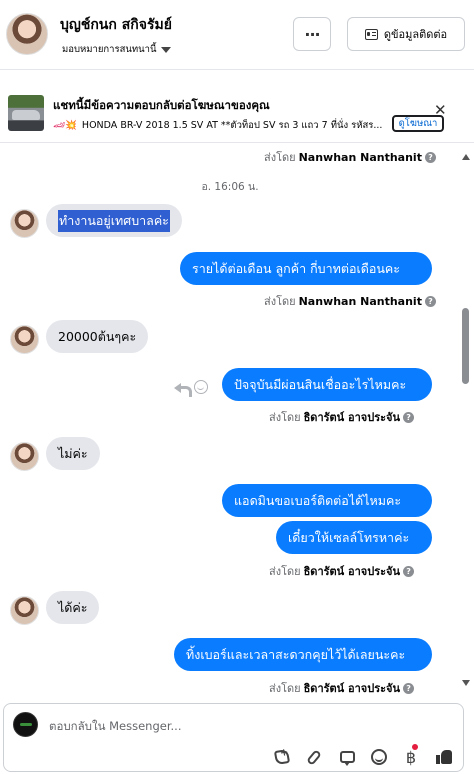 The image size is (474, 774). What do you see at coordinates (327, 500) in the screenshot?
I see `outgoing-message: แอดมินขอเบอร์ติดต่อได้ไหมคะ` at bounding box center [327, 500].